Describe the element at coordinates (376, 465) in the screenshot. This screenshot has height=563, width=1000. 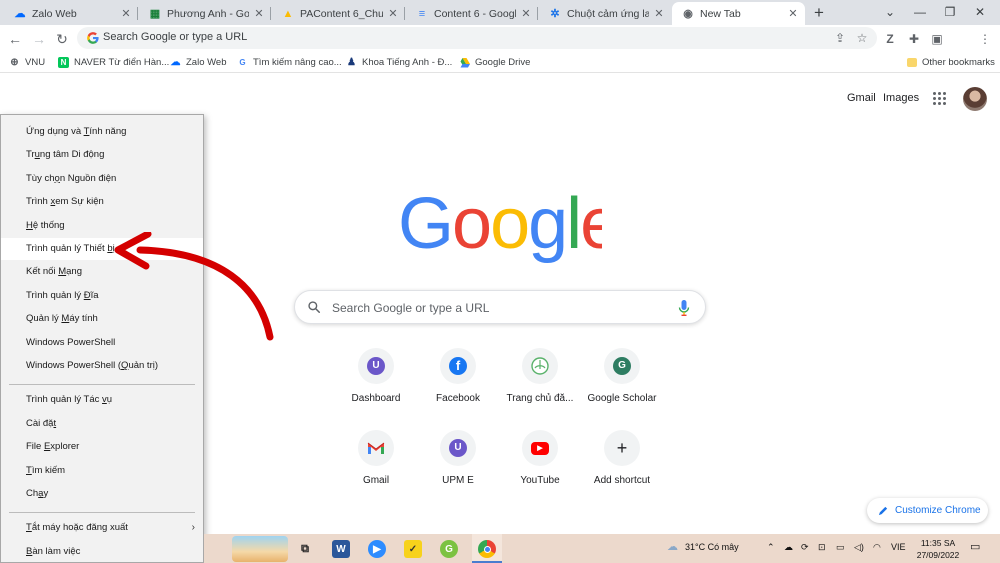
I see `shortcut-gmail: Gmail` at that location.